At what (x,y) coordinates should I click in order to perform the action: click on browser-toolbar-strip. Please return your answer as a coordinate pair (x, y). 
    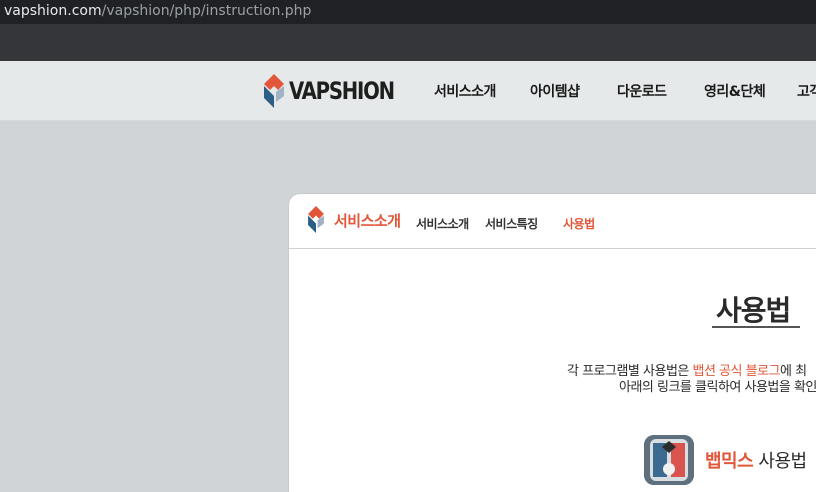
    Looking at the image, I should click on (408, 42).